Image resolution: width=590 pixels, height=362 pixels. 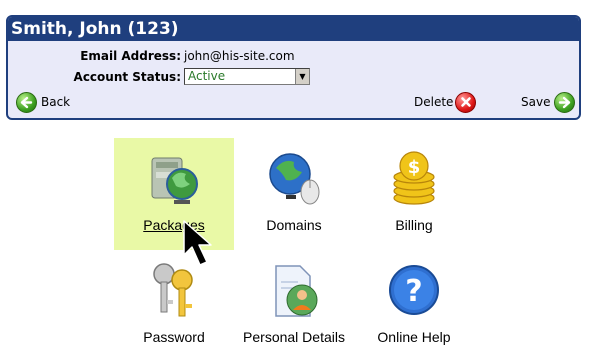 I want to click on coins-icon: $, so click(x=414, y=178).